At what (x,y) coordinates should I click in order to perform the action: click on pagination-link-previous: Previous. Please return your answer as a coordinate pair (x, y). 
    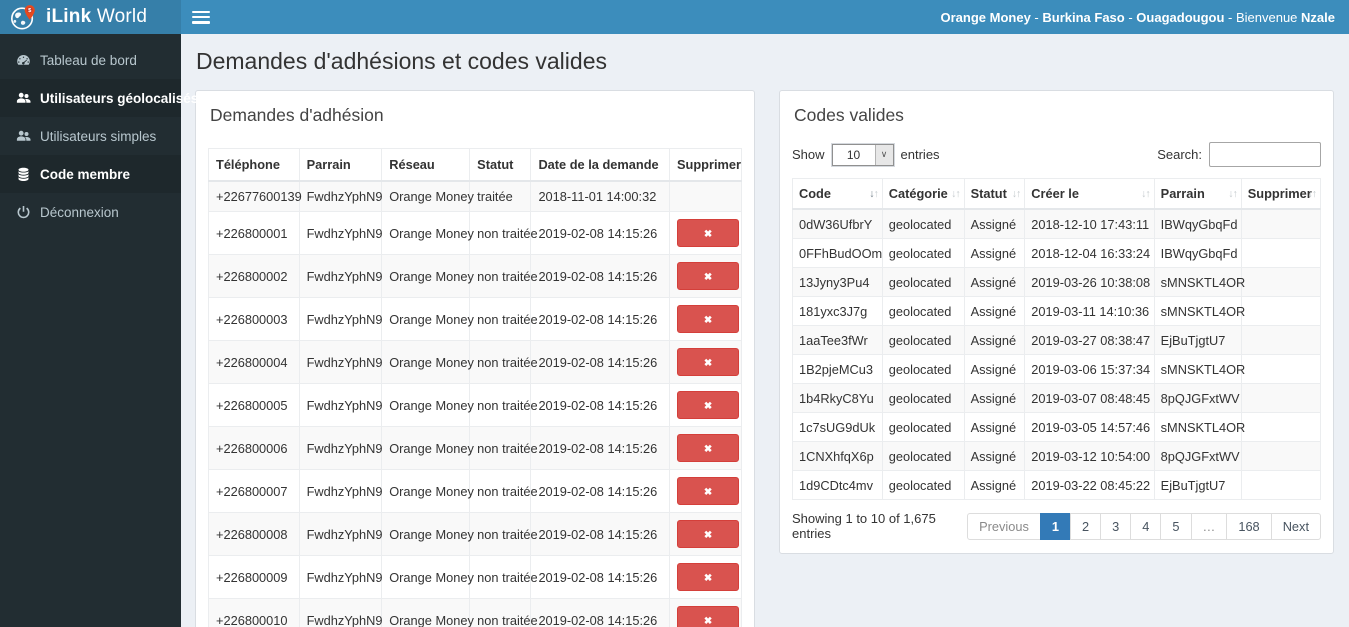
    Looking at the image, I should click on (1004, 526).